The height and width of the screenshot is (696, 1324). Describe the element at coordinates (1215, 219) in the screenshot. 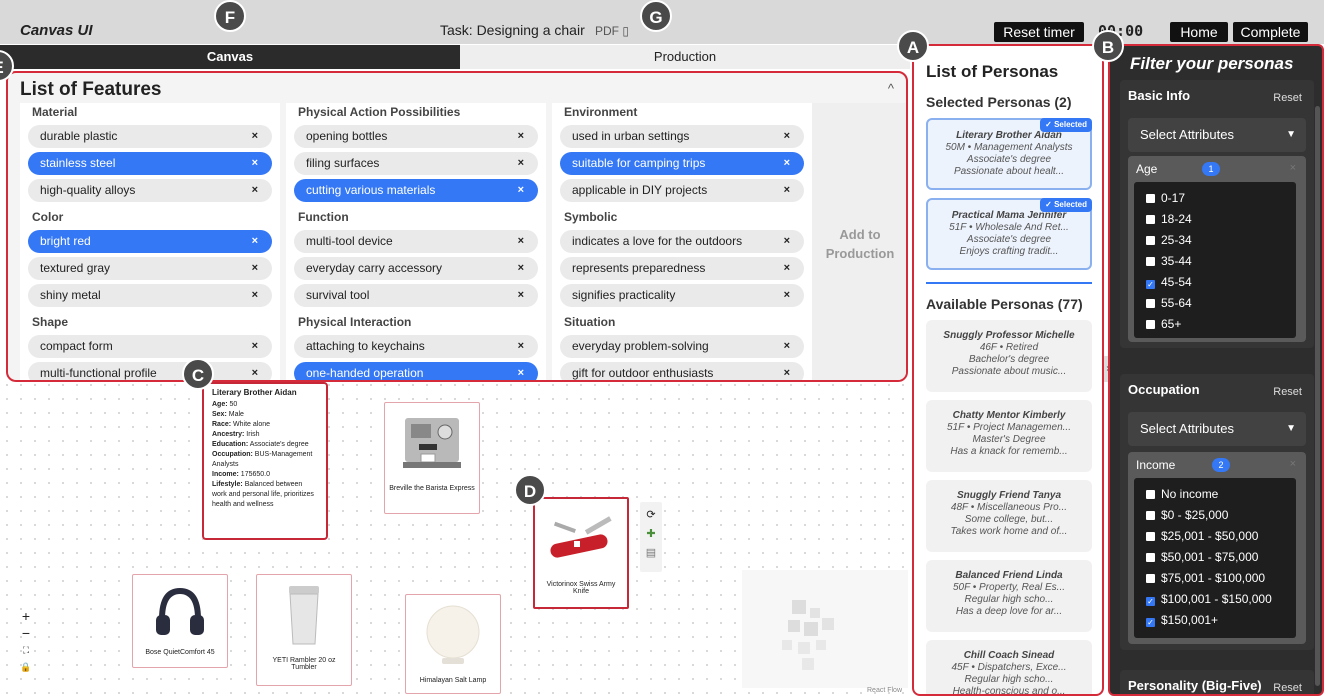

I see `option-checkbox: 18-24` at that location.